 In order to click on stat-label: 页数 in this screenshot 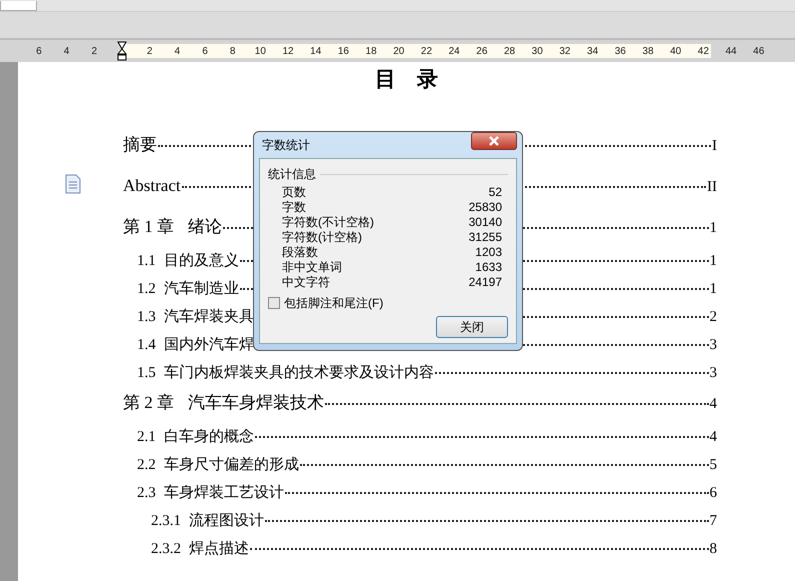, I will do `click(294, 192)`.